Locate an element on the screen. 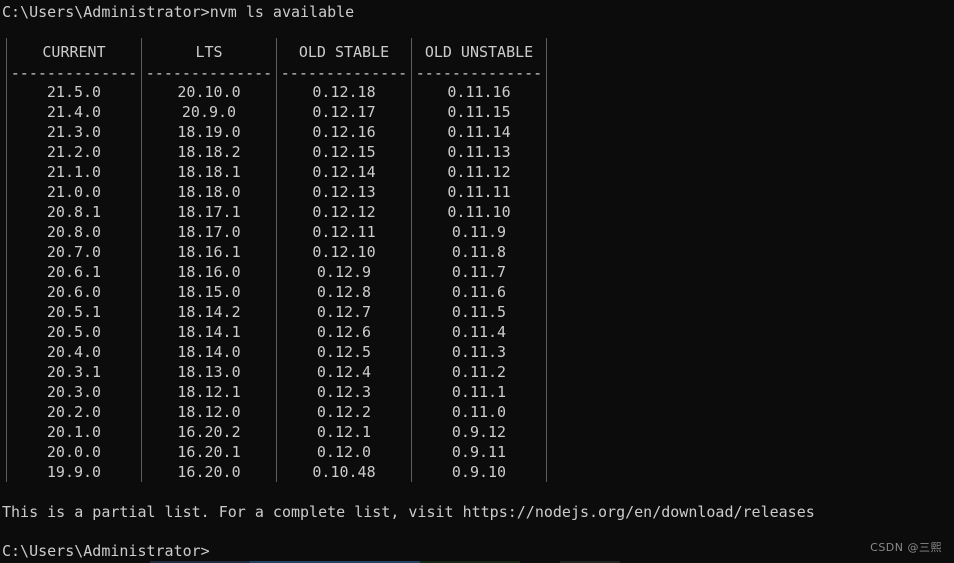 This screenshot has height=563, width=954. table-row: 20.5.1 18.14.2 0.12.7 0.11.5 is located at coordinates (276, 312).